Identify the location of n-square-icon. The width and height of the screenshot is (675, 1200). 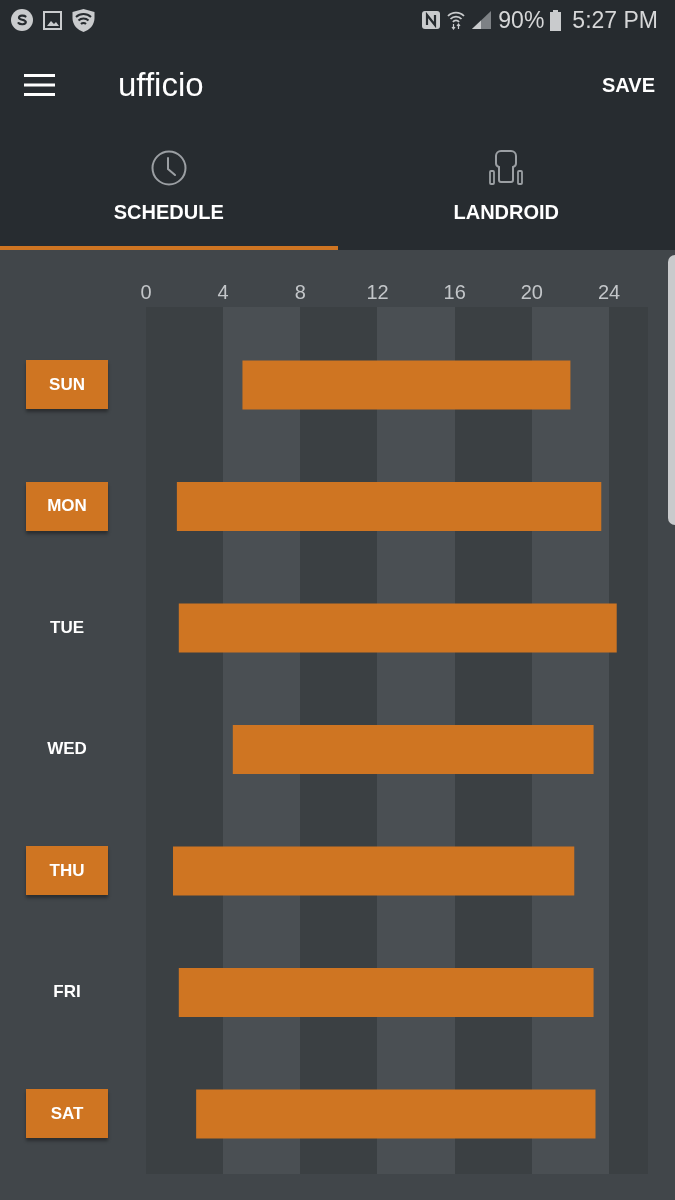
(431, 20).